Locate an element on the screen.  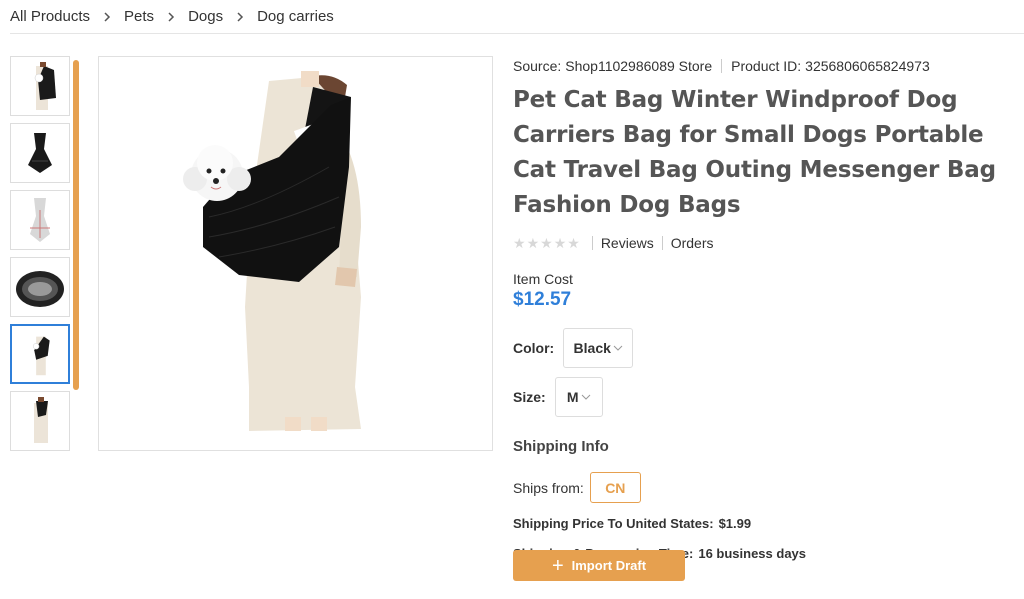
thumbnail-list is located at coordinates (40, 257).